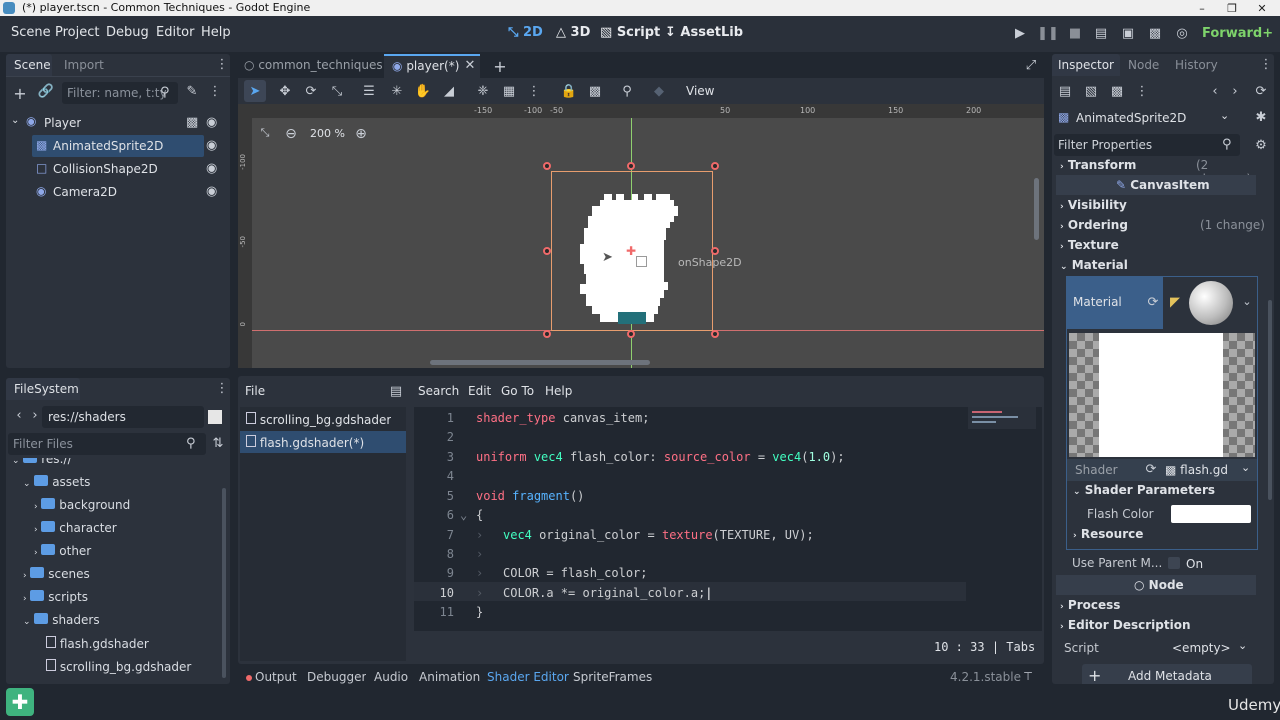  I want to click on flash-color-picker, so click(1211, 514).